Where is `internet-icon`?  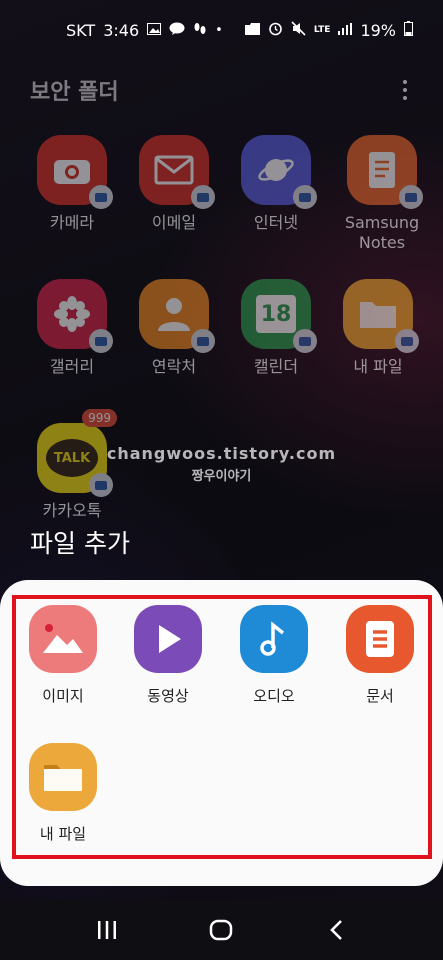 internet-icon is located at coordinates (279, 172).